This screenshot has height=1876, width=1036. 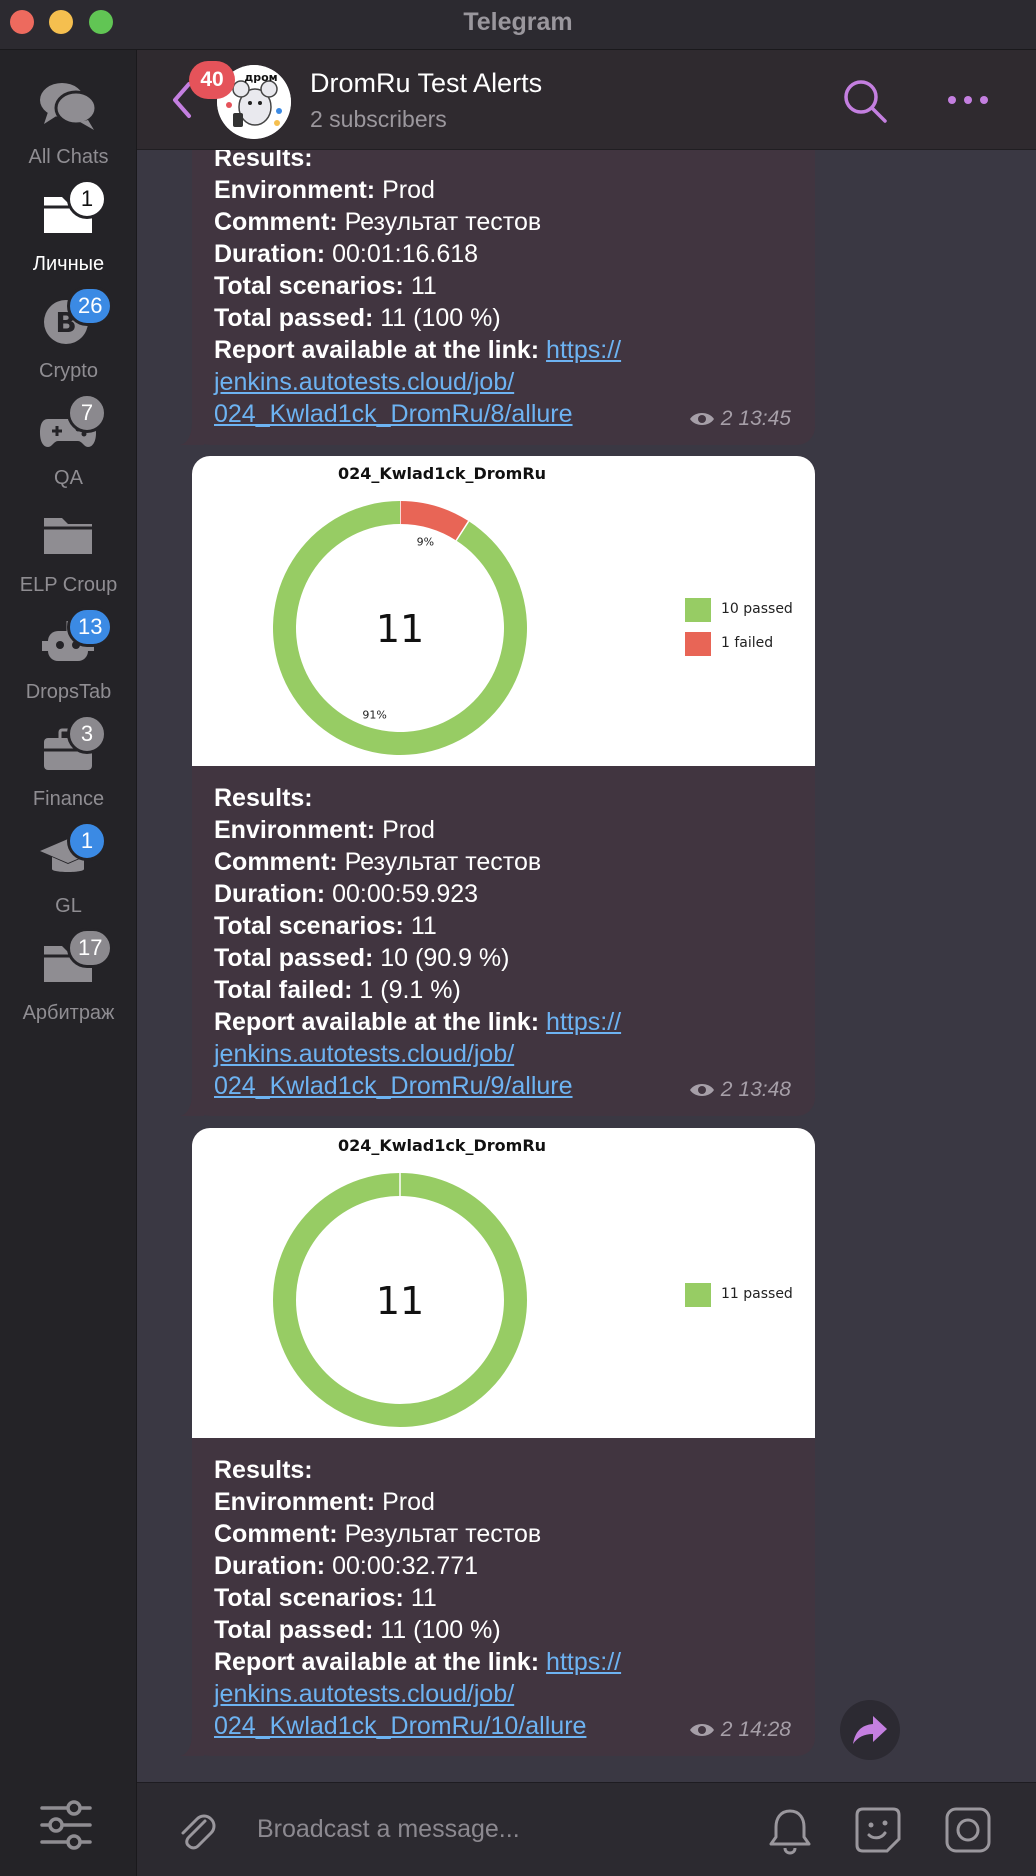 I want to click on message-meta: 2 14:28, so click(x=740, y=1730).